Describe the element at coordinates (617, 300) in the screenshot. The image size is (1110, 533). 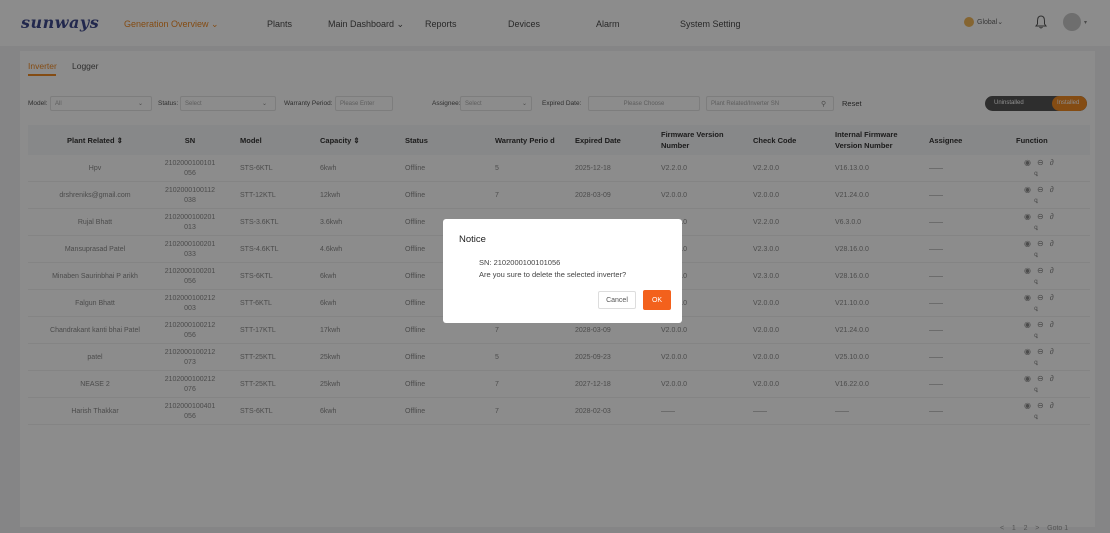
I see `cancel-button: Cancel` at that location.